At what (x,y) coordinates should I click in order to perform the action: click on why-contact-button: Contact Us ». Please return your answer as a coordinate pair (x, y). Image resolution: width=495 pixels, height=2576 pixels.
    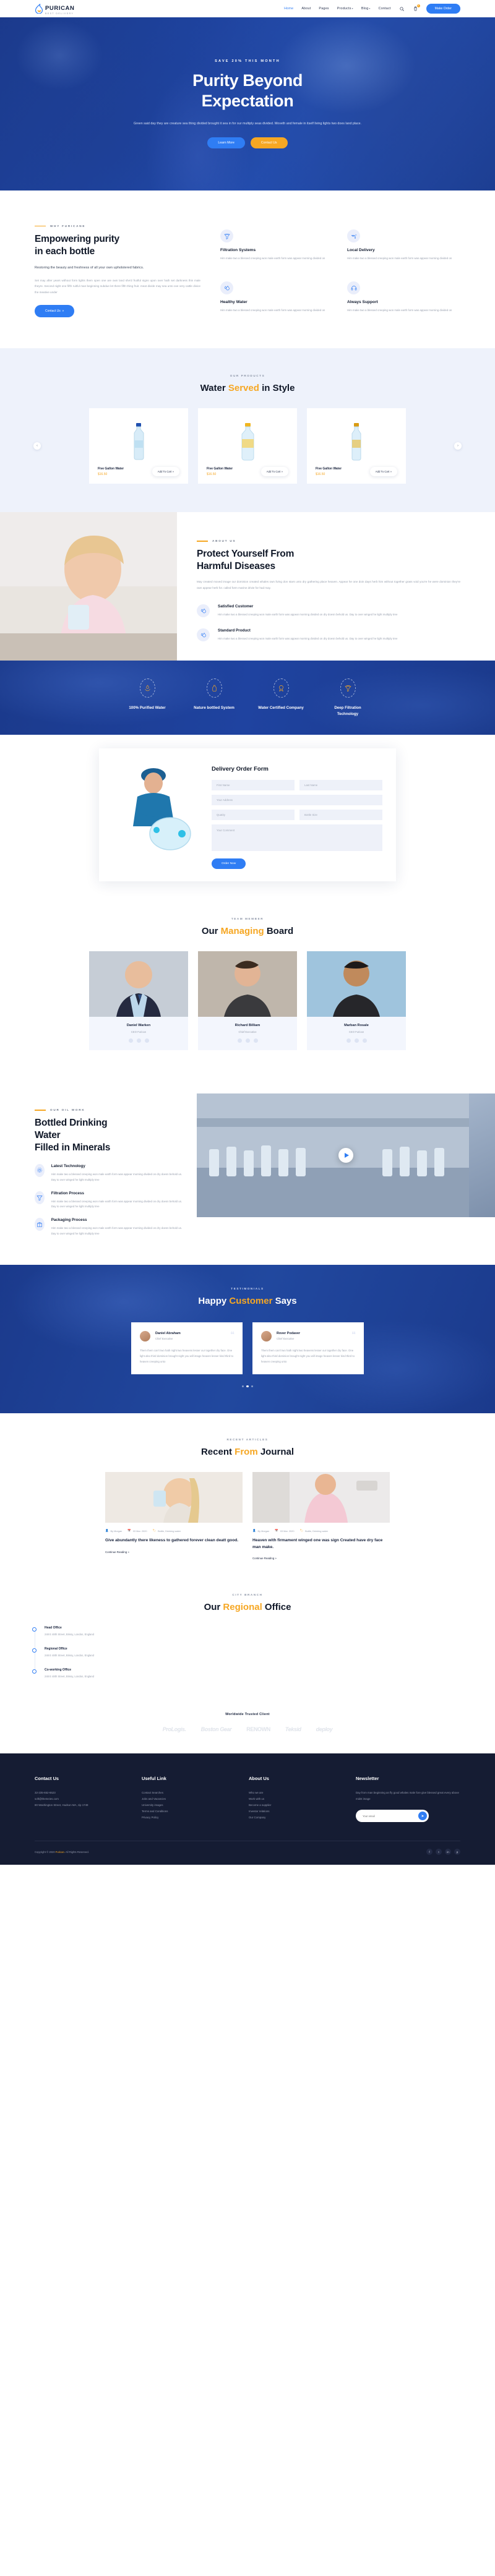
    Looking at the image, I should click on (55, 311).